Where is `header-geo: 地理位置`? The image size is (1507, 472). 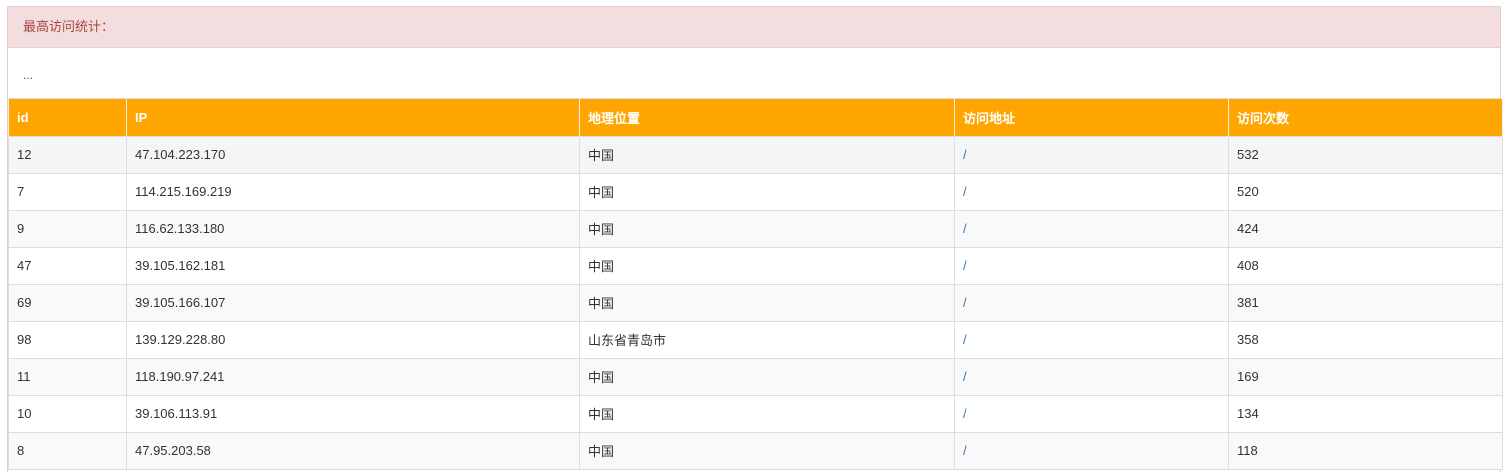 header-geo: 地理位置 is located at coordinates (767, 117).